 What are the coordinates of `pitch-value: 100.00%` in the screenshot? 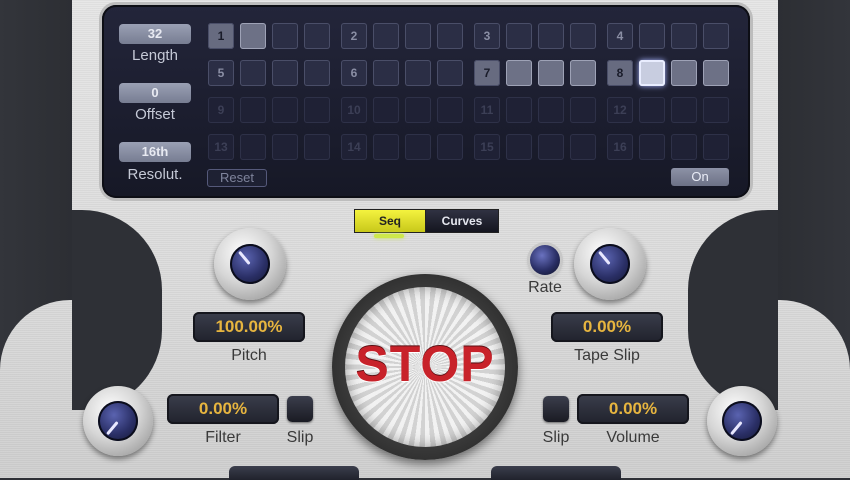 It's located at (249, 327).